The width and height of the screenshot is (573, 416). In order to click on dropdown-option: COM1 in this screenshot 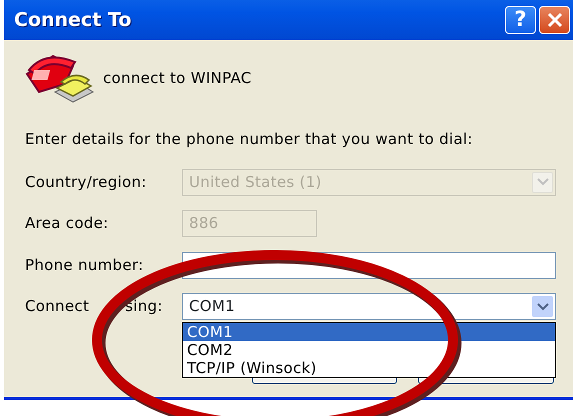, I will do `click(369, 332)`.